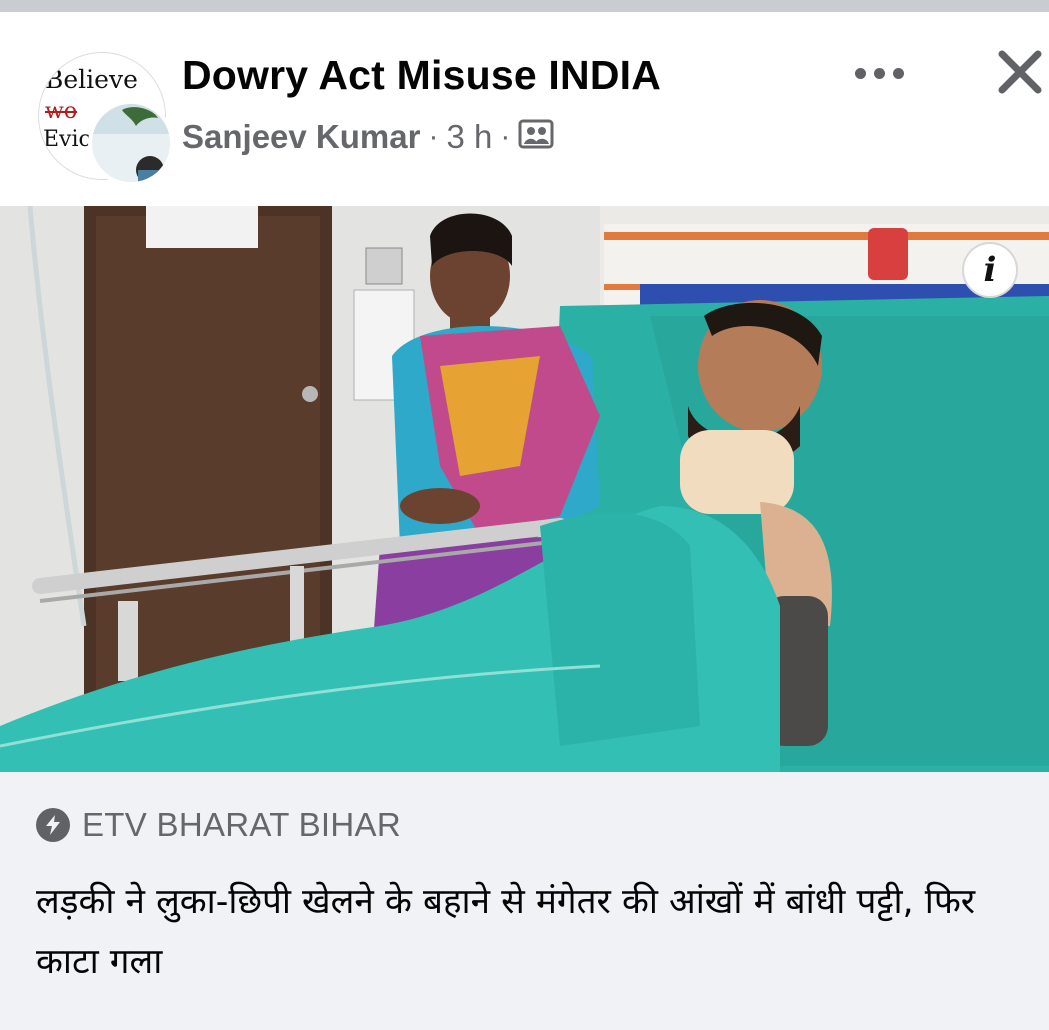 The height and width of the screenshot is (1030, 1049). I want to click on post-time: 3 h, so click(469, 137).